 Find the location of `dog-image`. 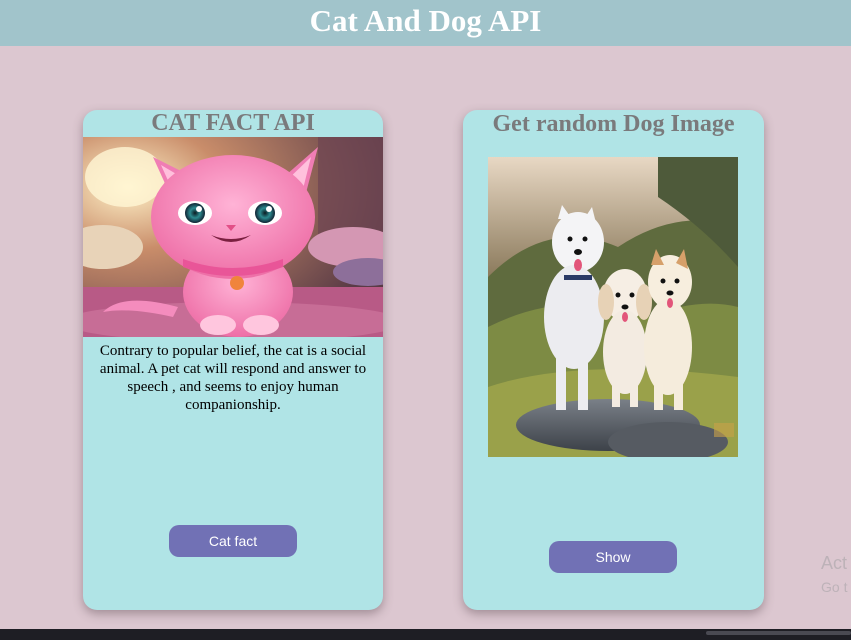

dog-image is located at coordinates (613, 307).